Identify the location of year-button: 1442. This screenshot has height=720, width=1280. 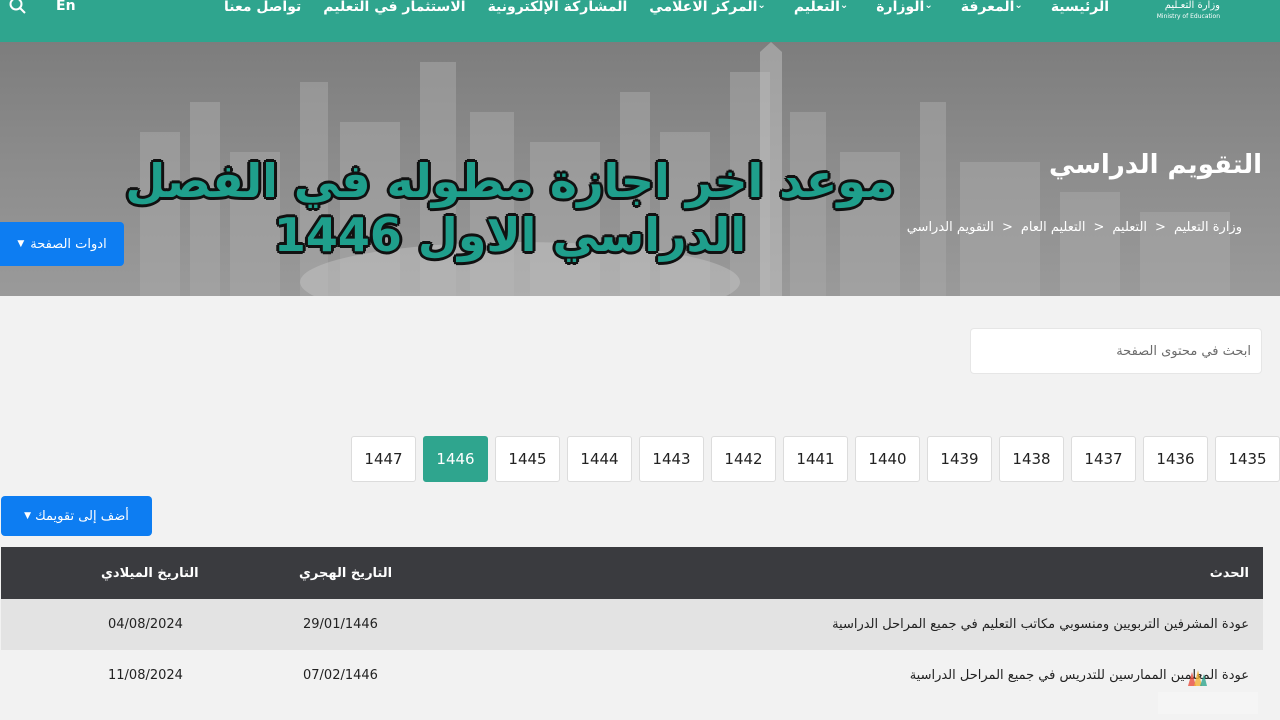
(743, 459).